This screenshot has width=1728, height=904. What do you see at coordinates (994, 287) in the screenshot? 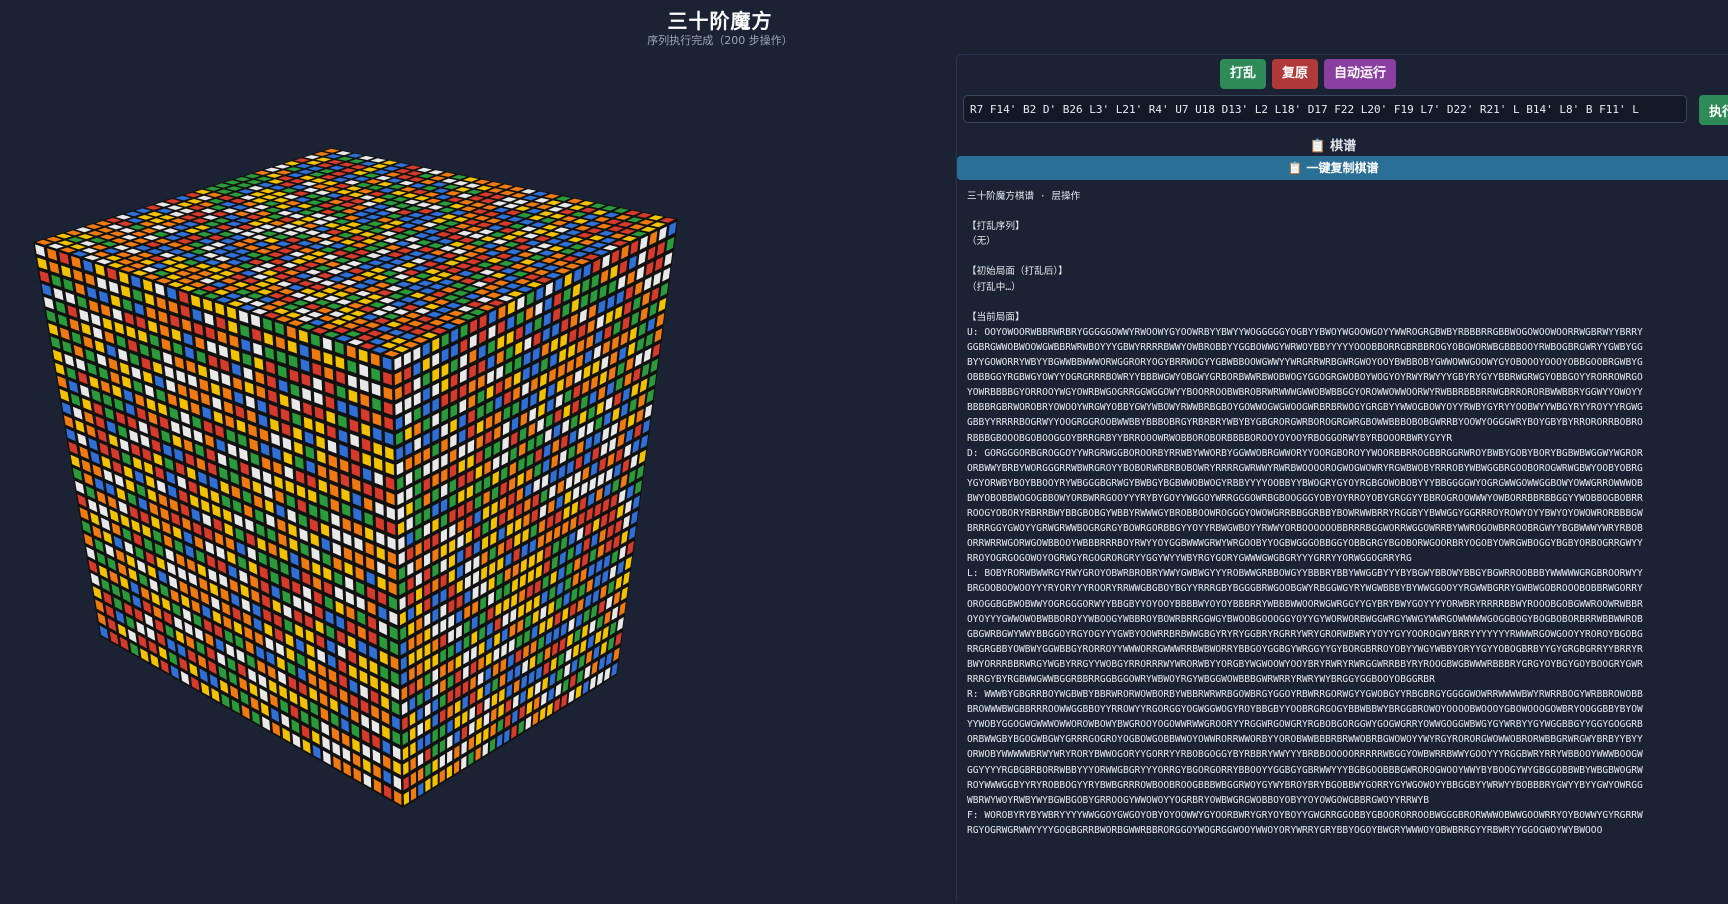
I see `initial-state-value: （打乱中…）` at bounding box center [994, 287].